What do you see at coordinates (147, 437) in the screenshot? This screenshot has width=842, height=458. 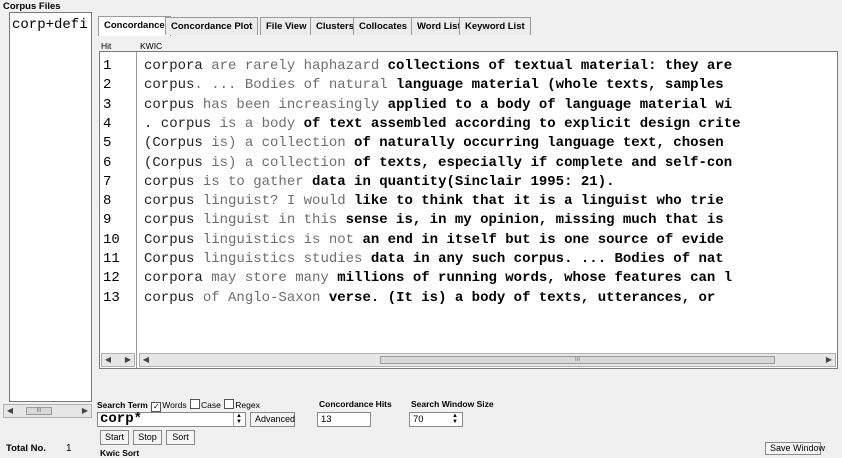 I see `stop-button: Stop` at bounding box center [147, 437].